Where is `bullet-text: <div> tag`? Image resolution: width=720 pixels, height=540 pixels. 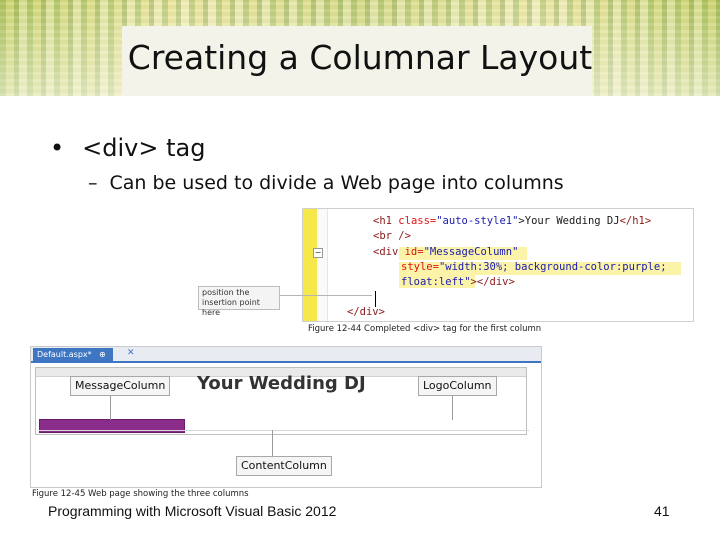
bullet-text: <div> tag is located at coordinates (144, 148).